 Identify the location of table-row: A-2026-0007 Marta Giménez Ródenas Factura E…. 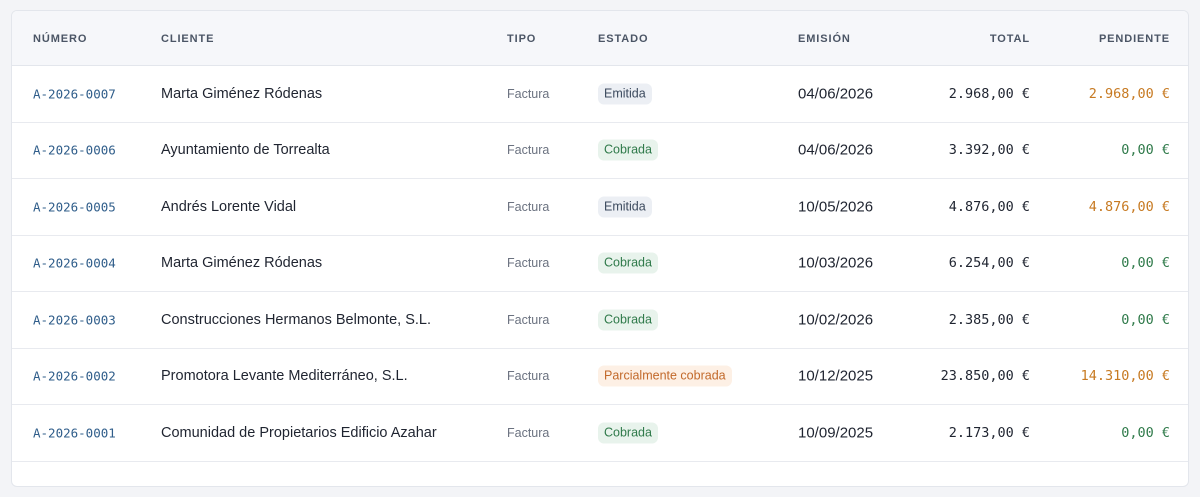
(600, 94).